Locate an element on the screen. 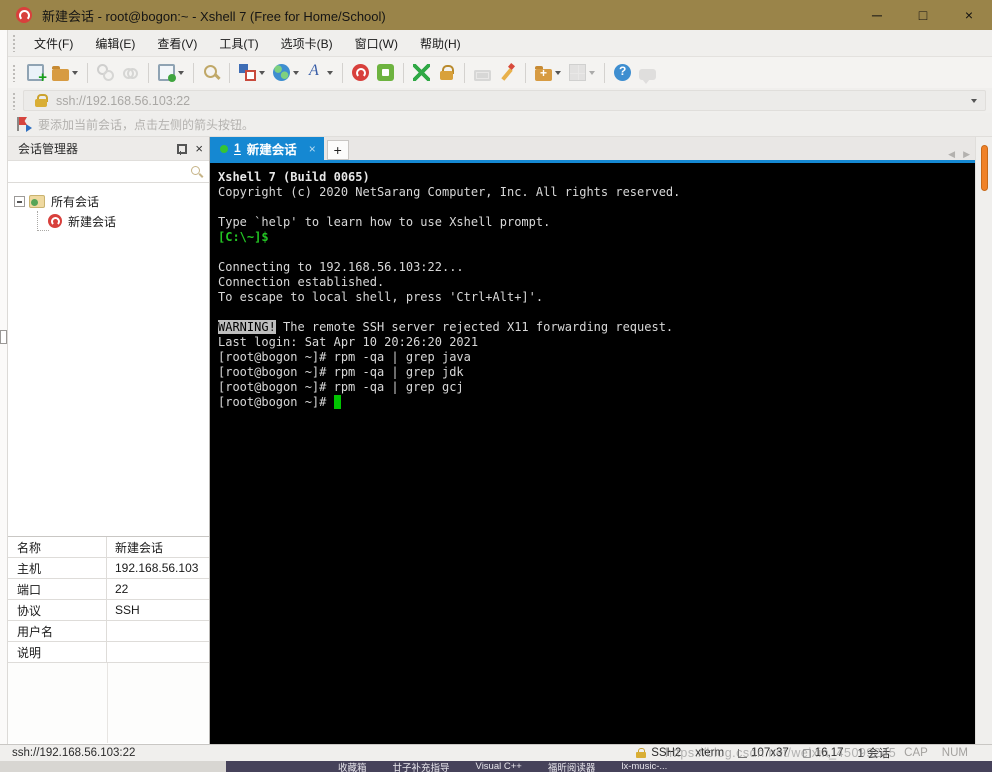 This screenshot has width=992, height=772. web-icon is located at coordinates (281, 72).